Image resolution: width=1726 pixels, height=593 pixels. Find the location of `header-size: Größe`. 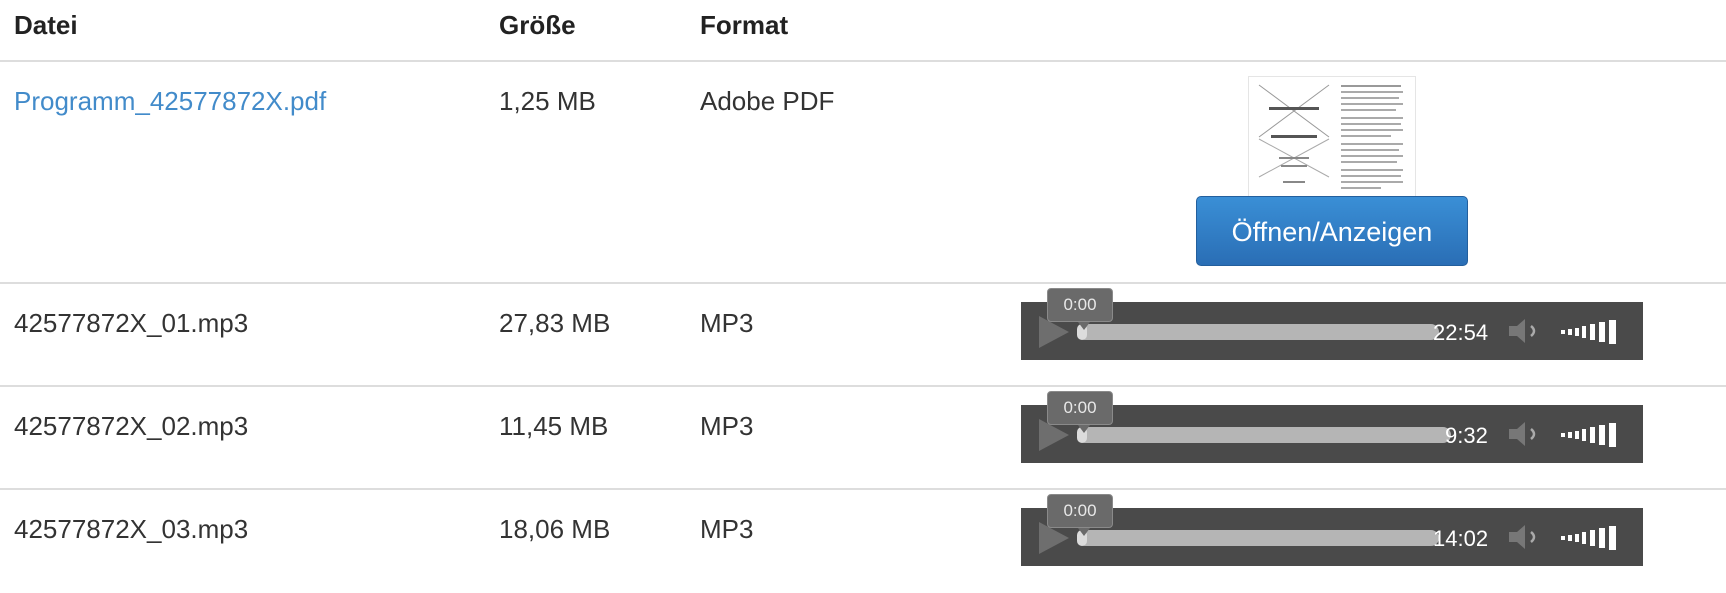

header-size: Größe is located at coordinates (537, 25).